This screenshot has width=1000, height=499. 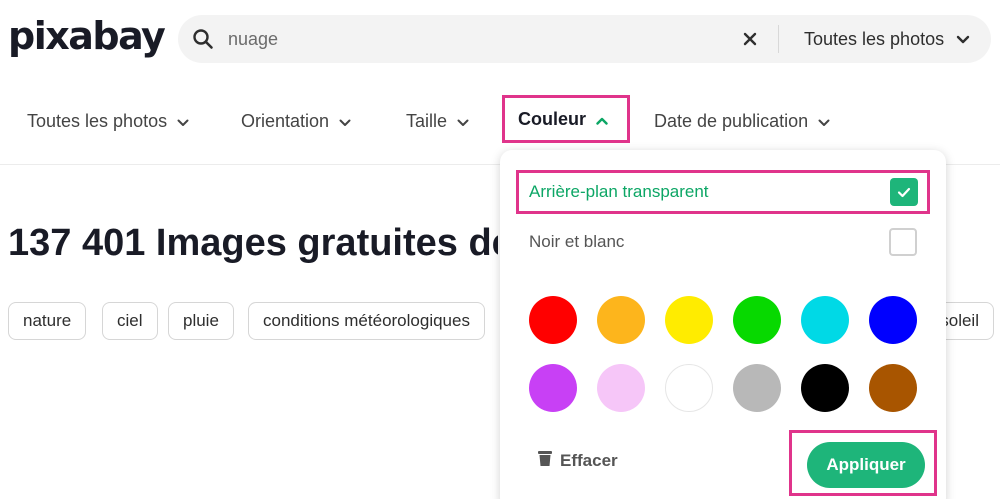 I want to click on search-type-label: Toutes les photos, so click(x=874, y=38).